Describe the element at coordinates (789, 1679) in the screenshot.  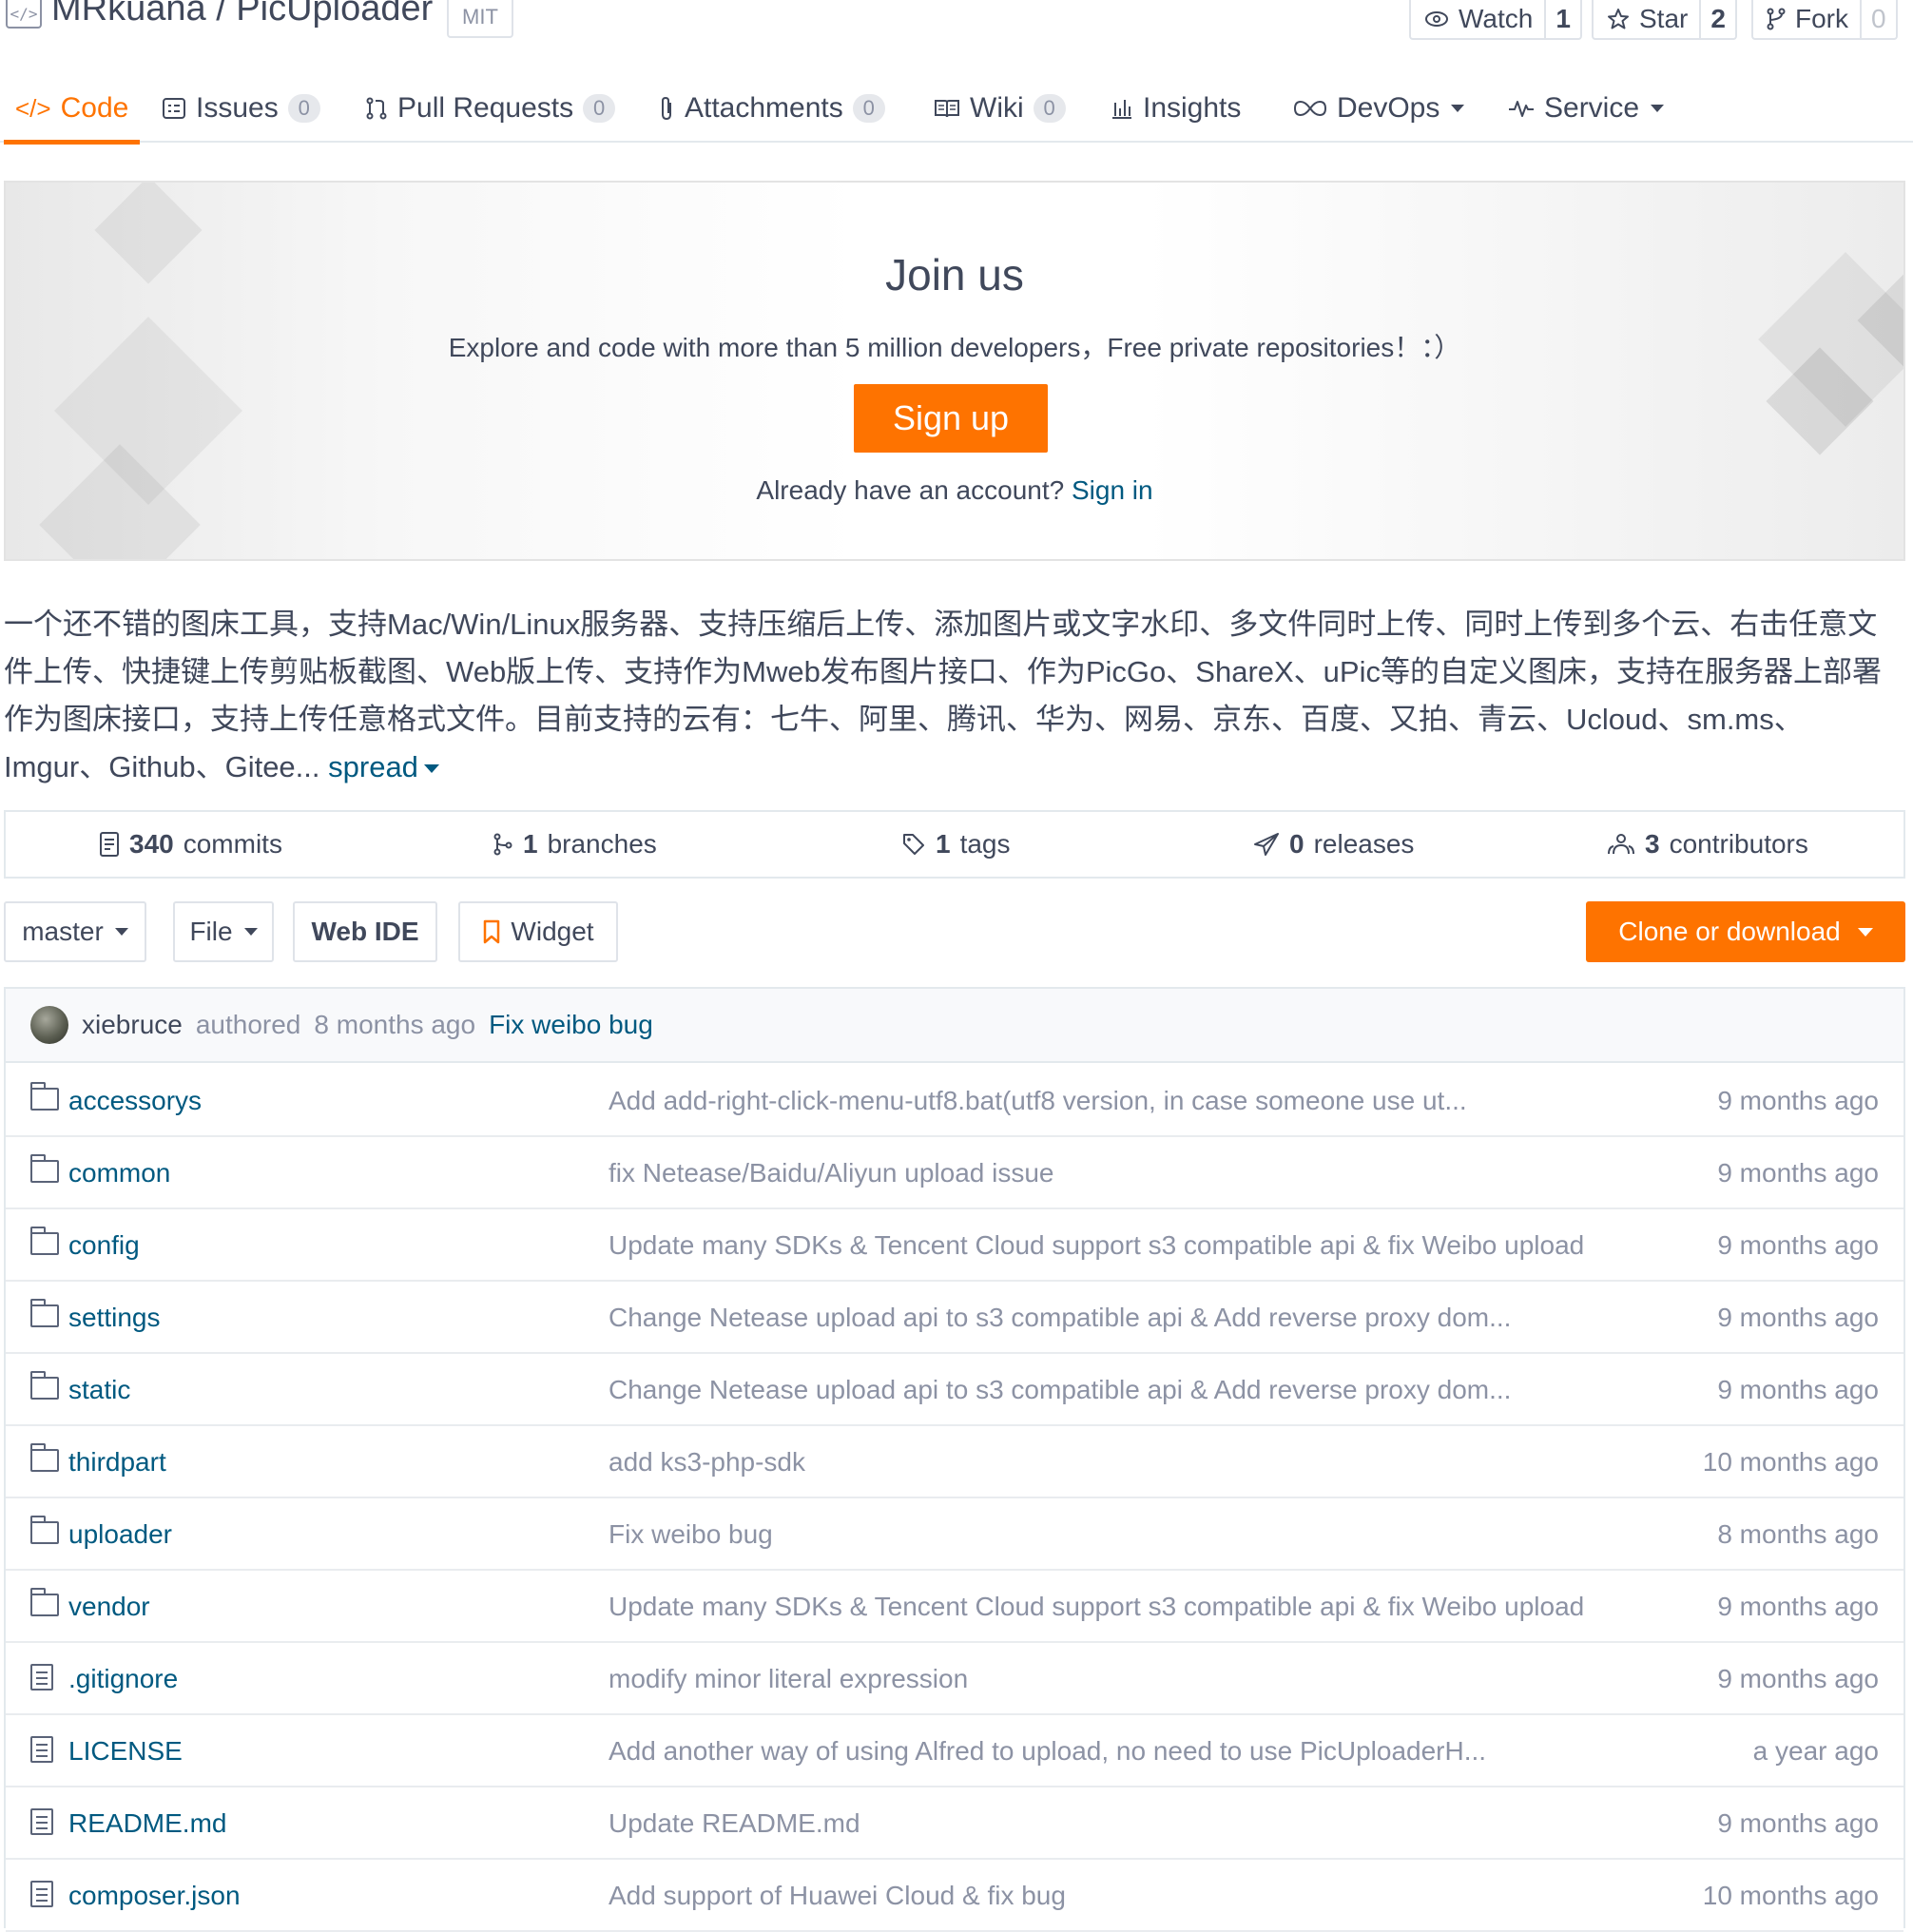
I see `file-commit-message: modify minor literal expression` at that location.